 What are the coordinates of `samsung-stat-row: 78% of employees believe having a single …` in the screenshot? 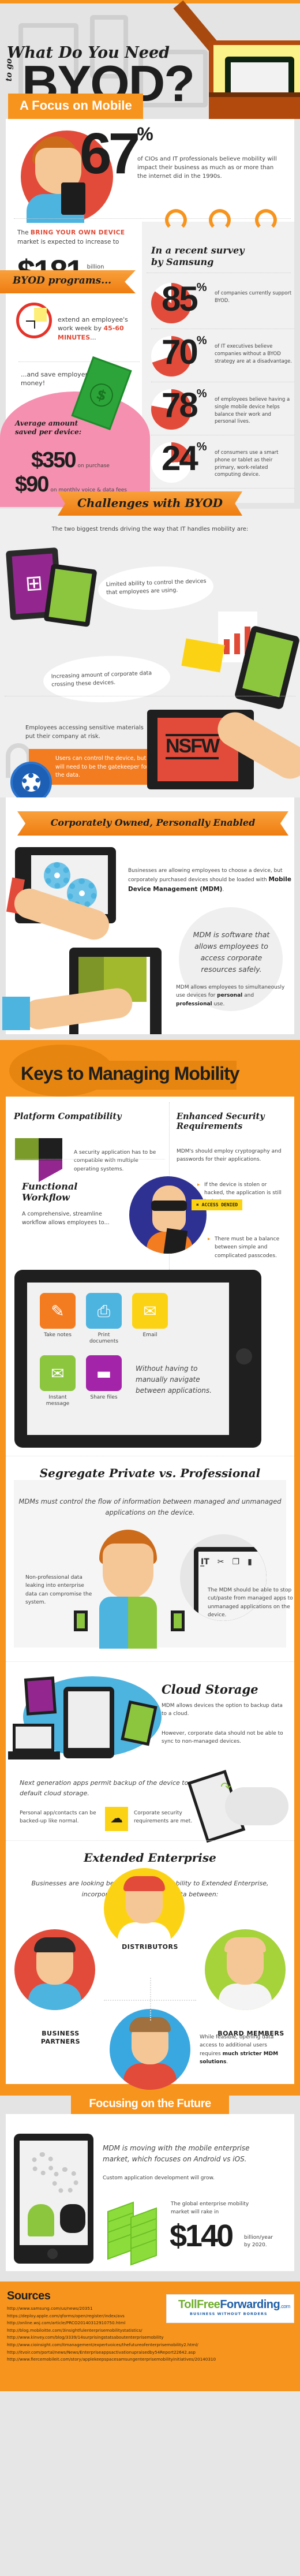 It's located at (222, 409).